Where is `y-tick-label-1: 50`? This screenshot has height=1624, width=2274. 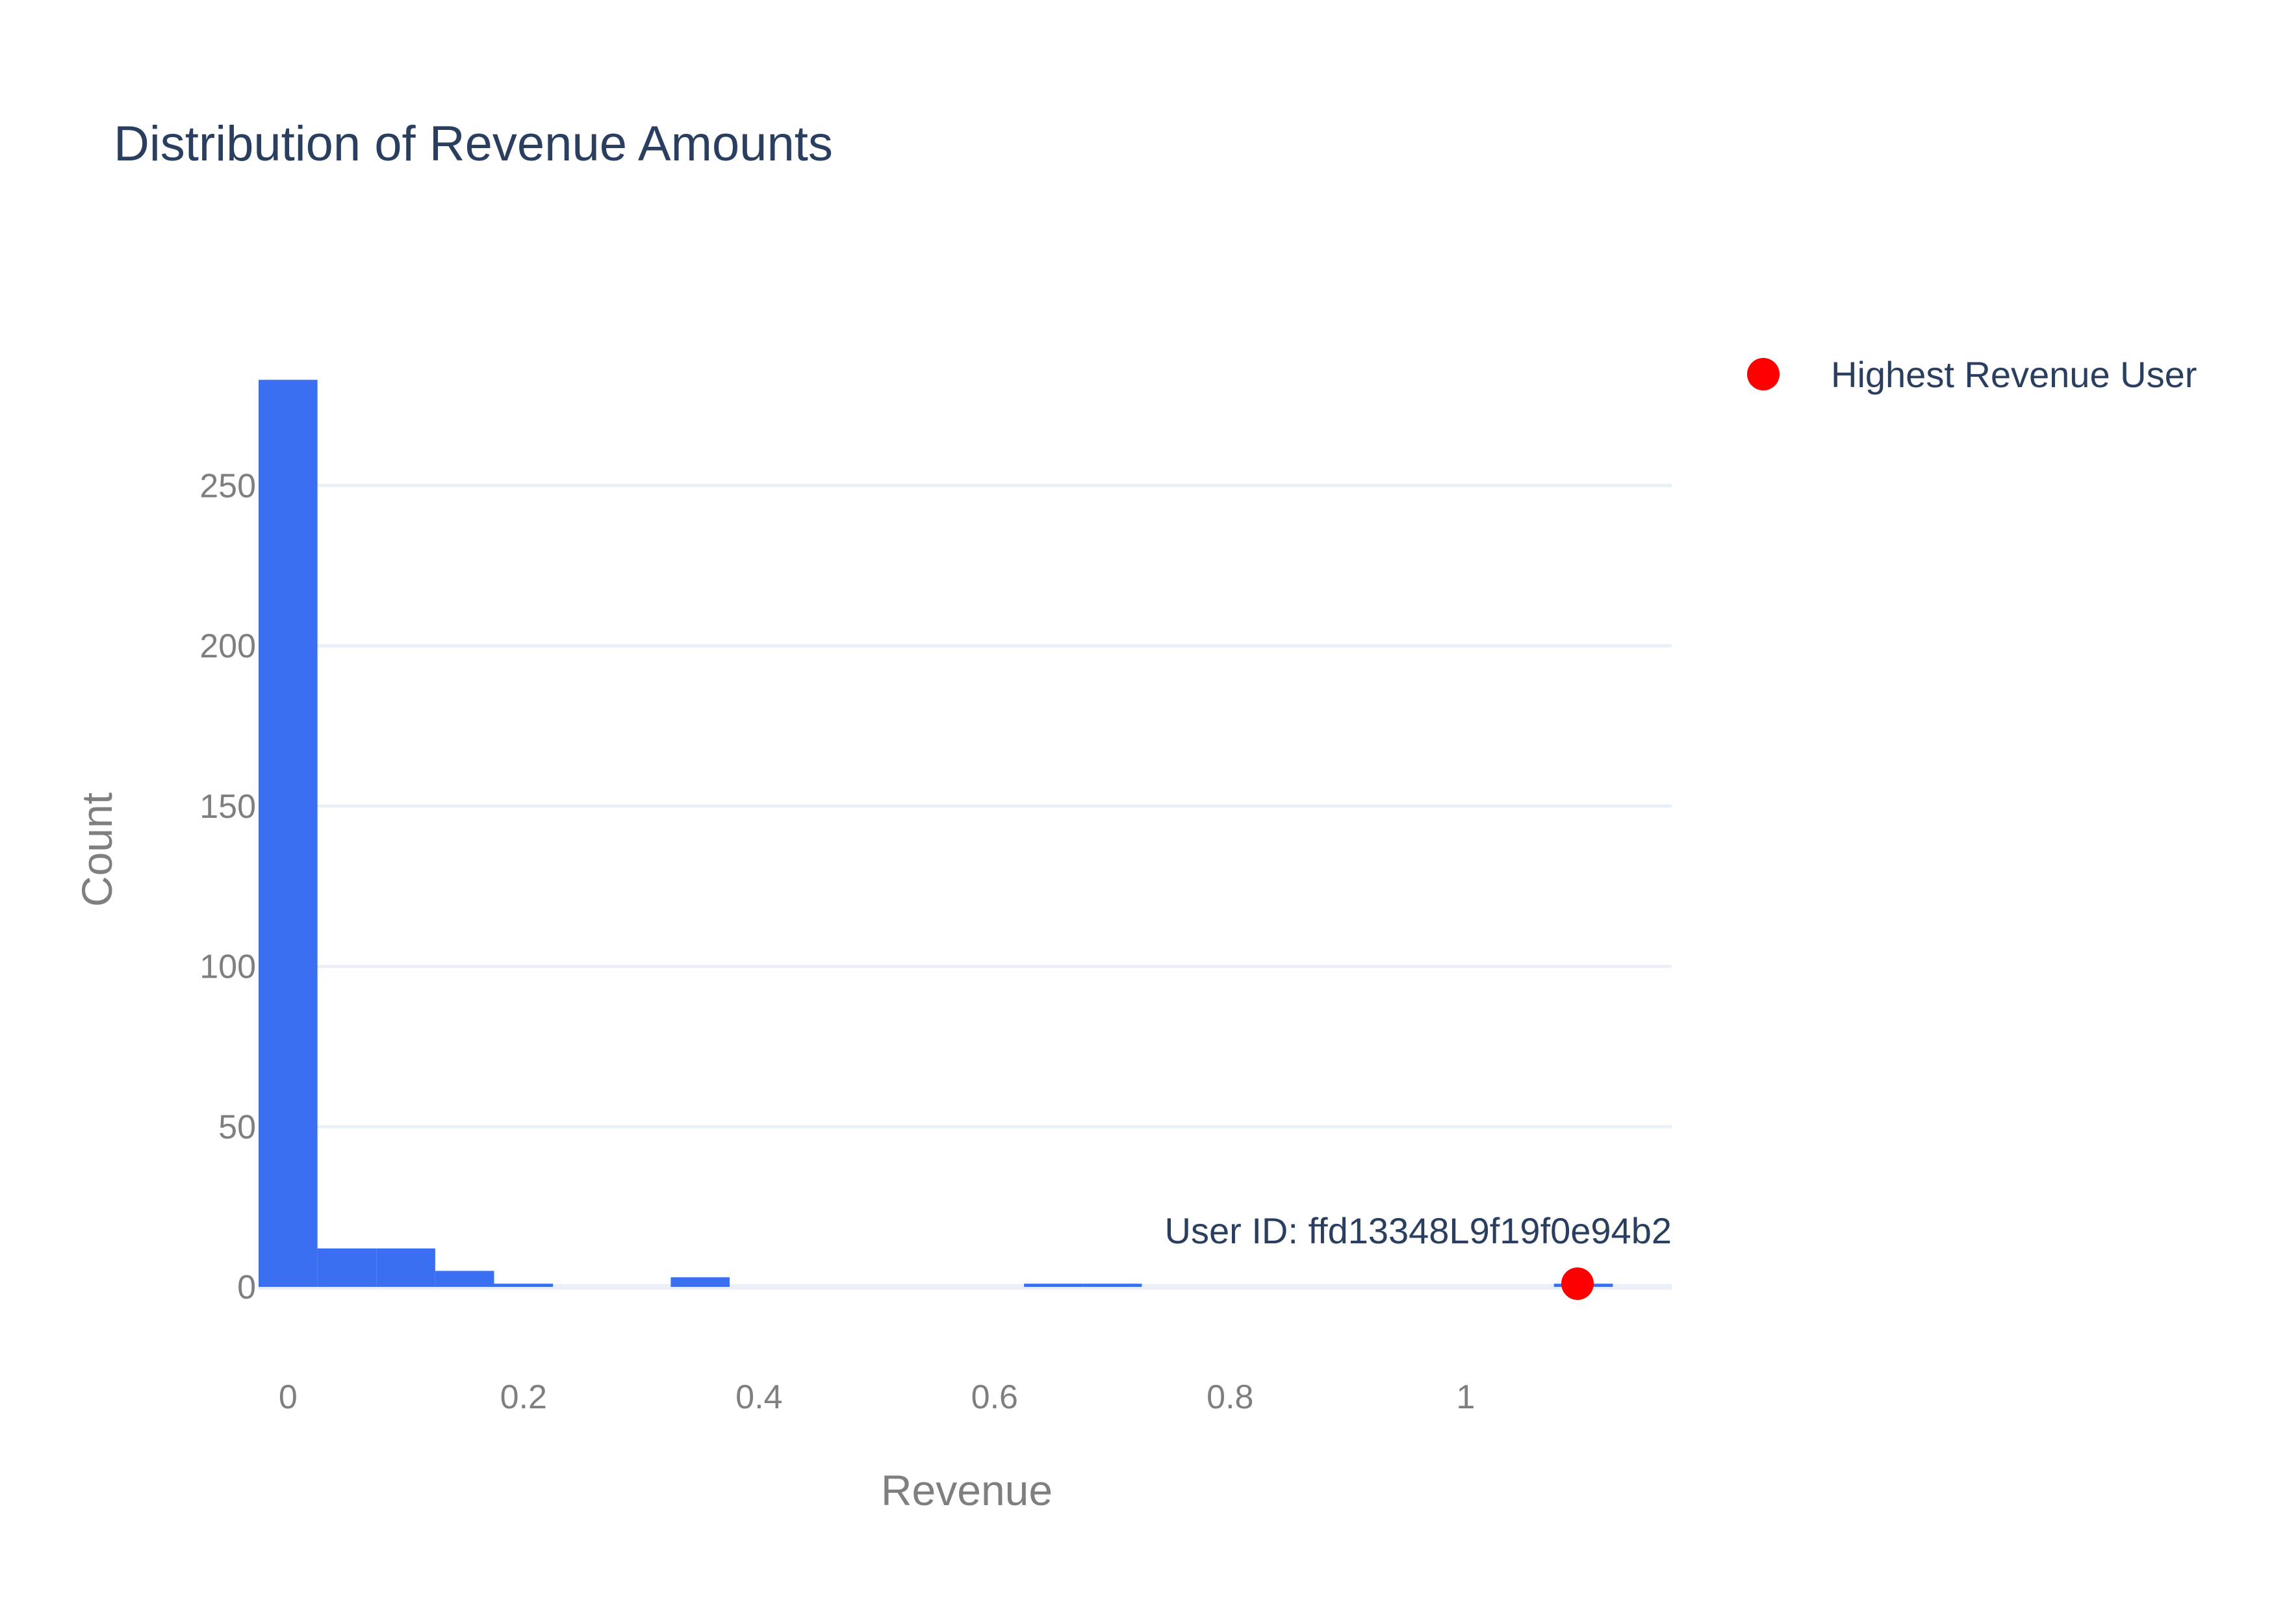
y-tick-label-1: 50 is located at coordinates (237, 1127).